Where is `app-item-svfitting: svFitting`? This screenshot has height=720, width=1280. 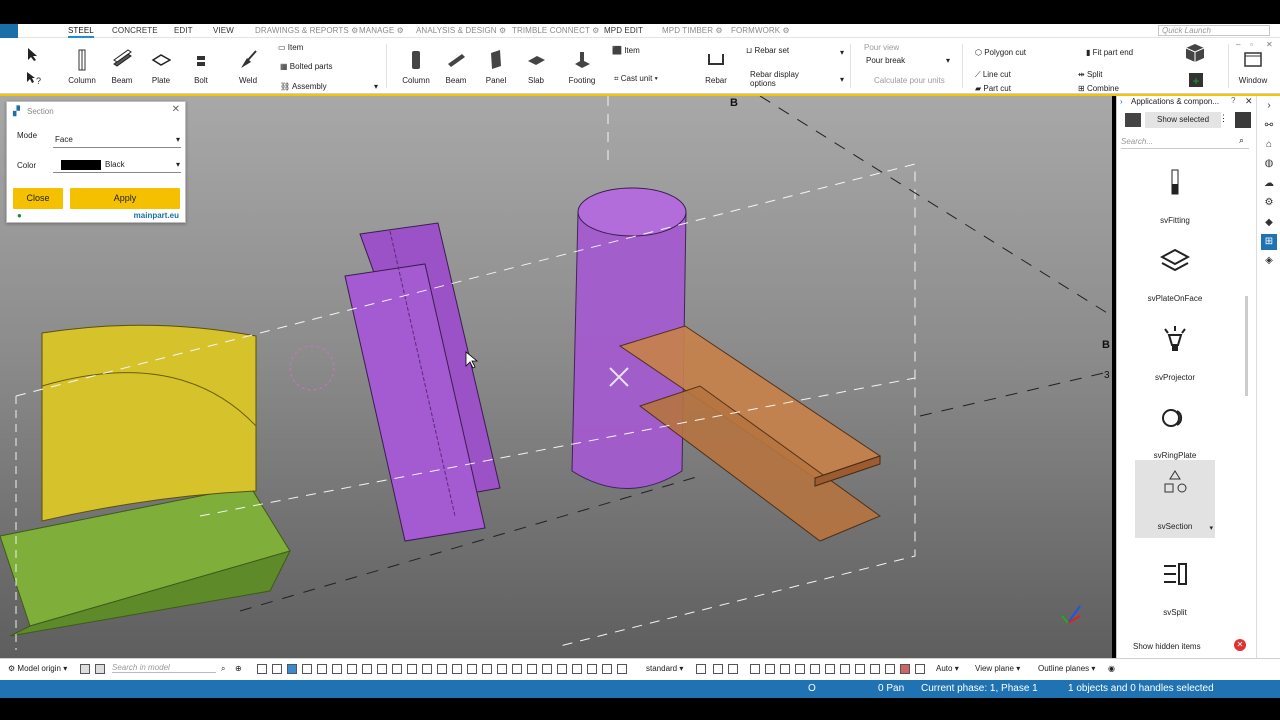
app-item-svfitting: svFitting is located at coordinates (1175, 199).